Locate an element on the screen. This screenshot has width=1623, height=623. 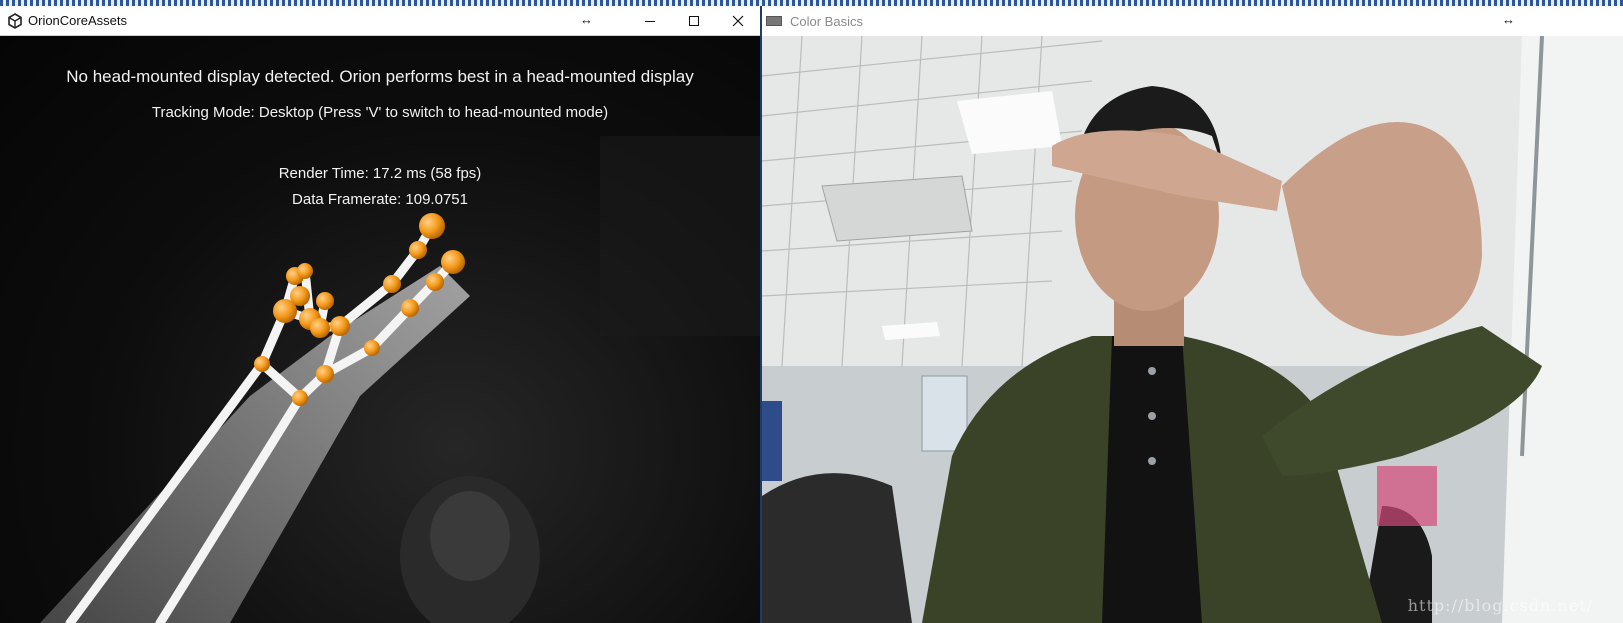
close-icon is located at coordinates (738, 21).